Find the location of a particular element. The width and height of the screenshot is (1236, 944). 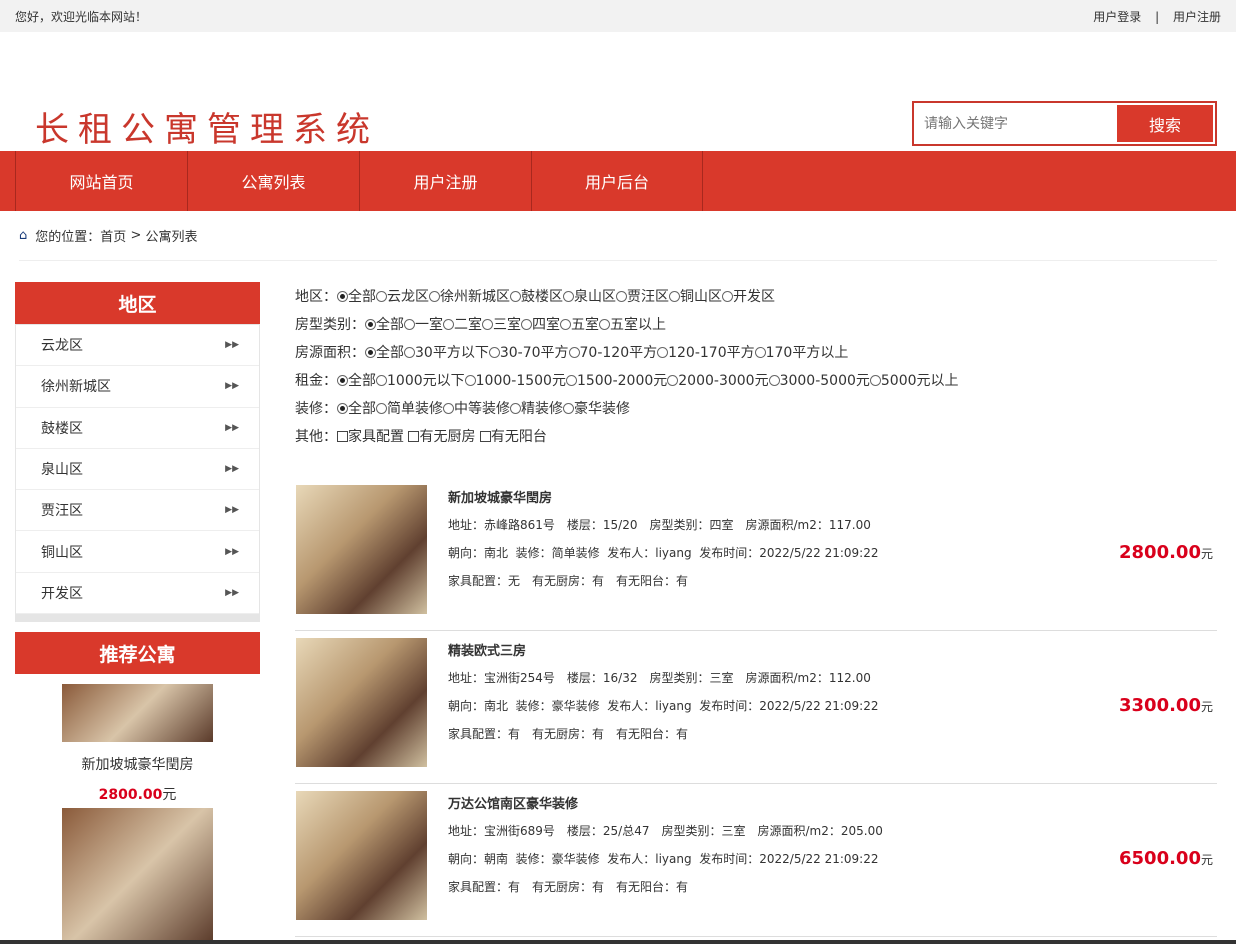

filter-option: 开发区 is located at coordinates (748, 297).